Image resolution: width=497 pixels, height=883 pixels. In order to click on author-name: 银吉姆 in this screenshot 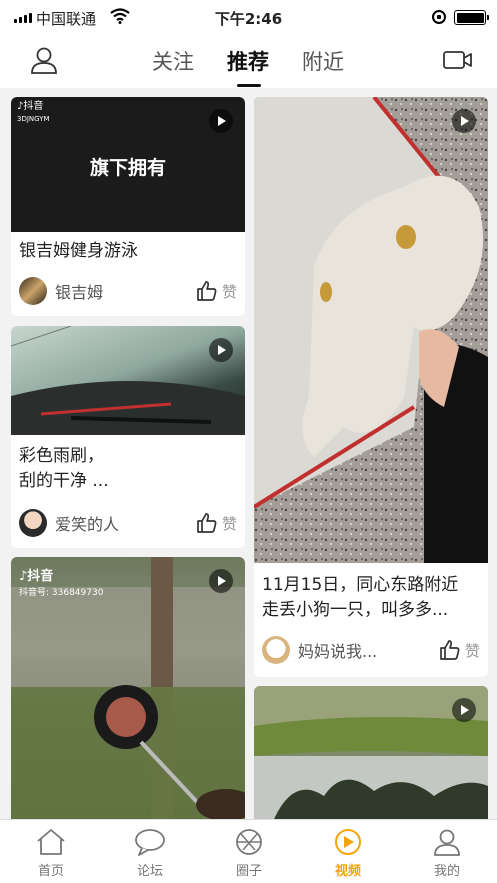, I will do `click(125, 291)`.